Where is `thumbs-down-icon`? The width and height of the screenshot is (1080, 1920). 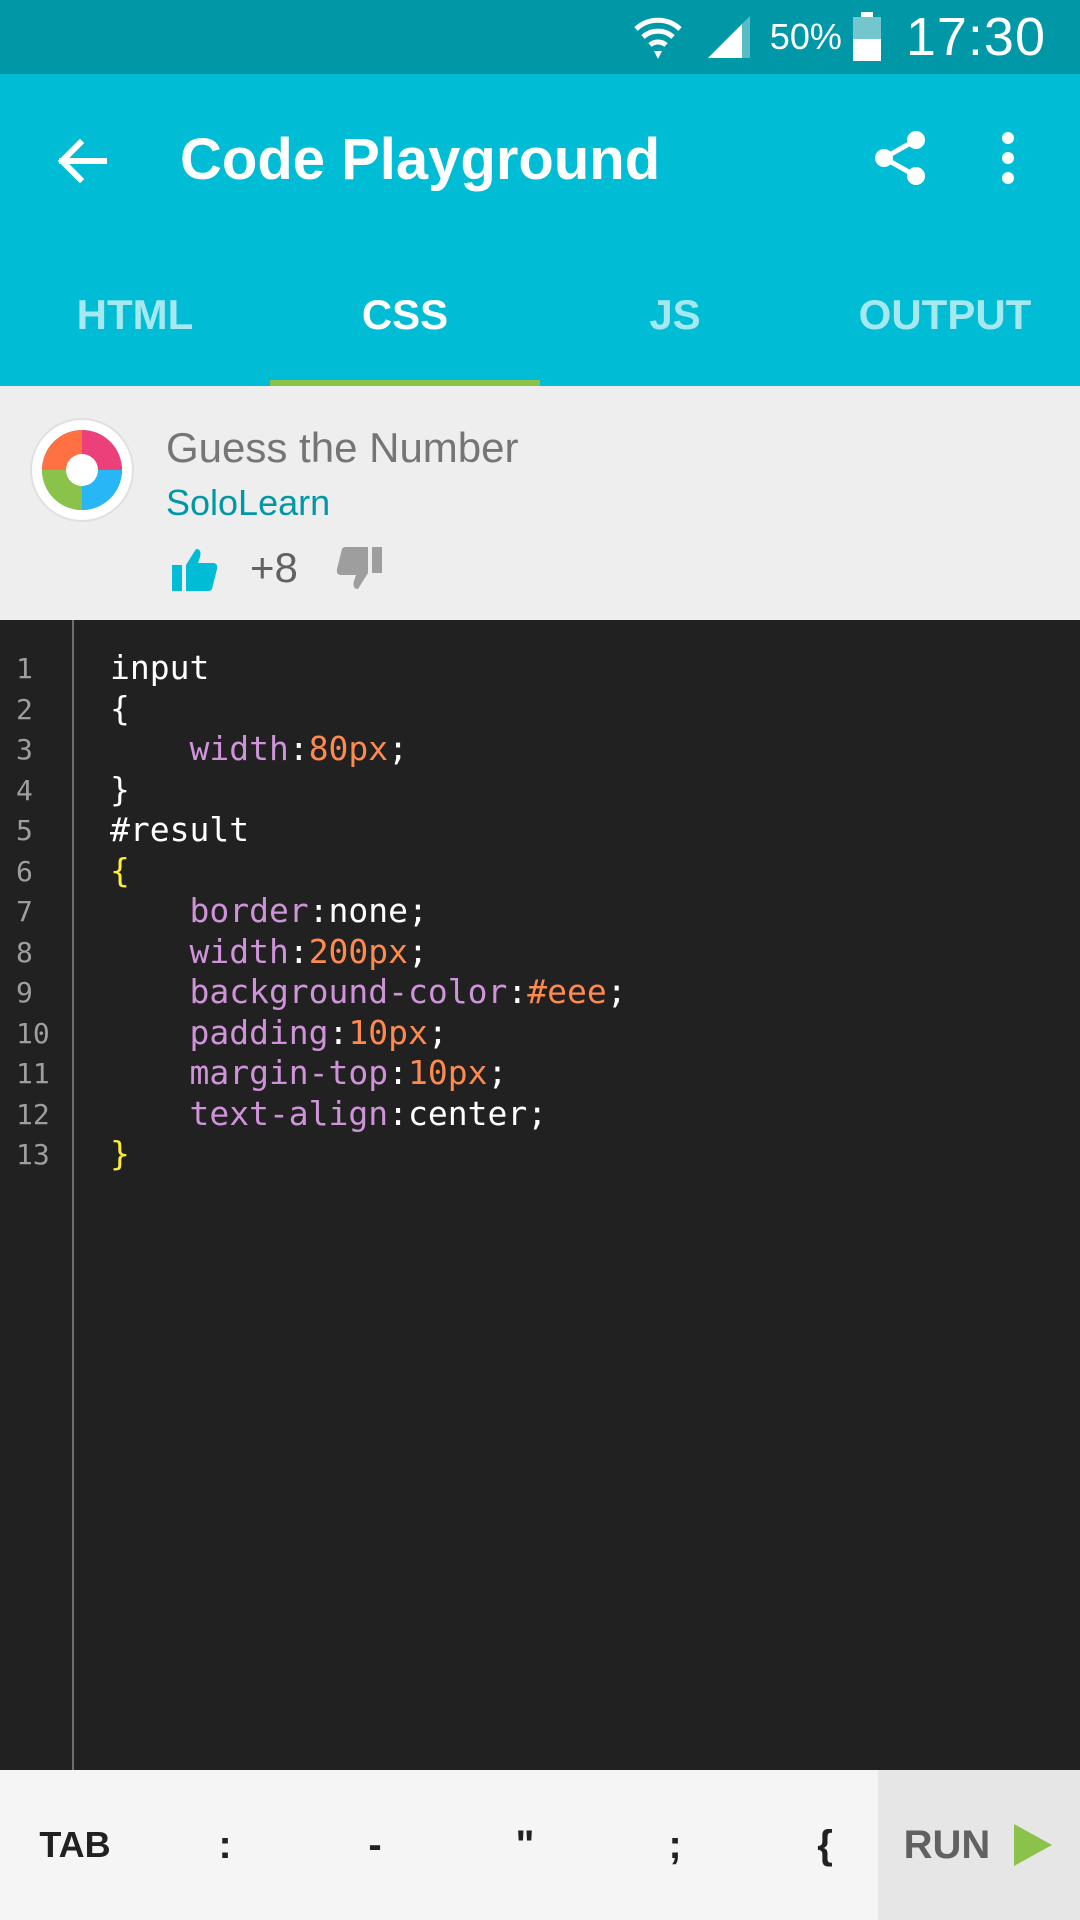
thumbs-down-icon is located at coordinates (359, 568).